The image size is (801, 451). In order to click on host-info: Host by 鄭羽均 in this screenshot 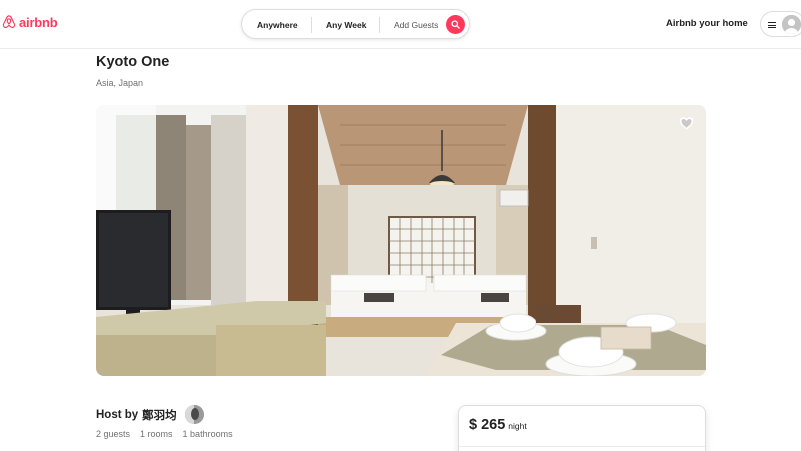, I will do `click(150, 414)`.